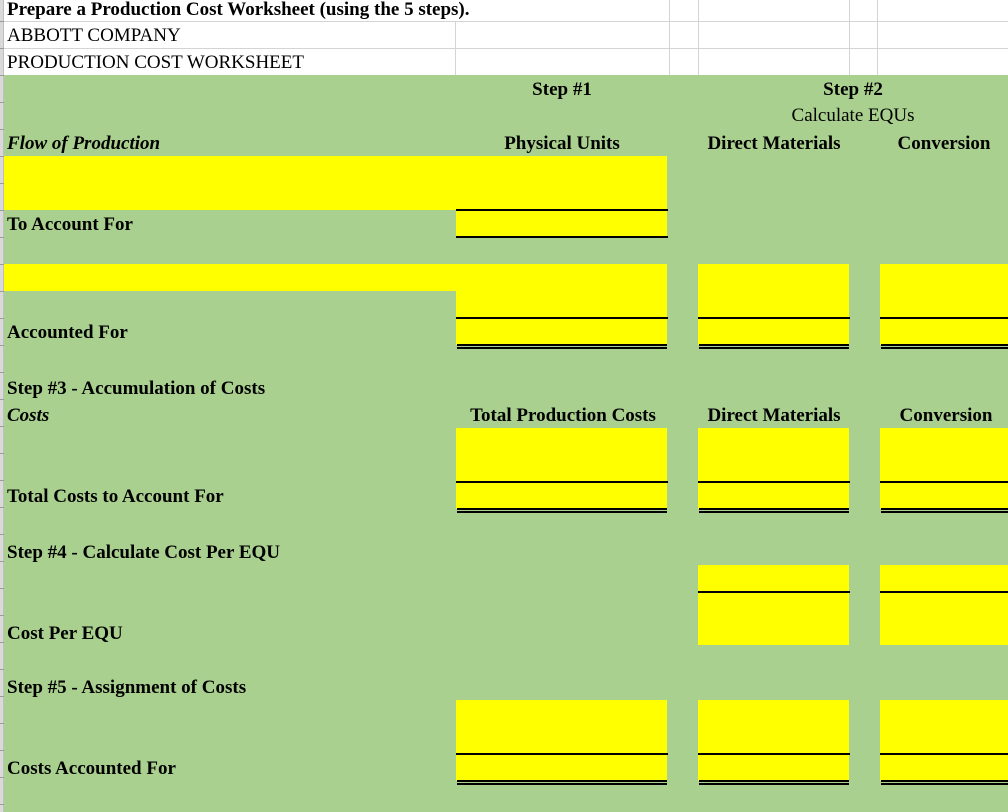 The image size is (1008, 812). I want to click on assign-total-input-cell, so click(561, 727).